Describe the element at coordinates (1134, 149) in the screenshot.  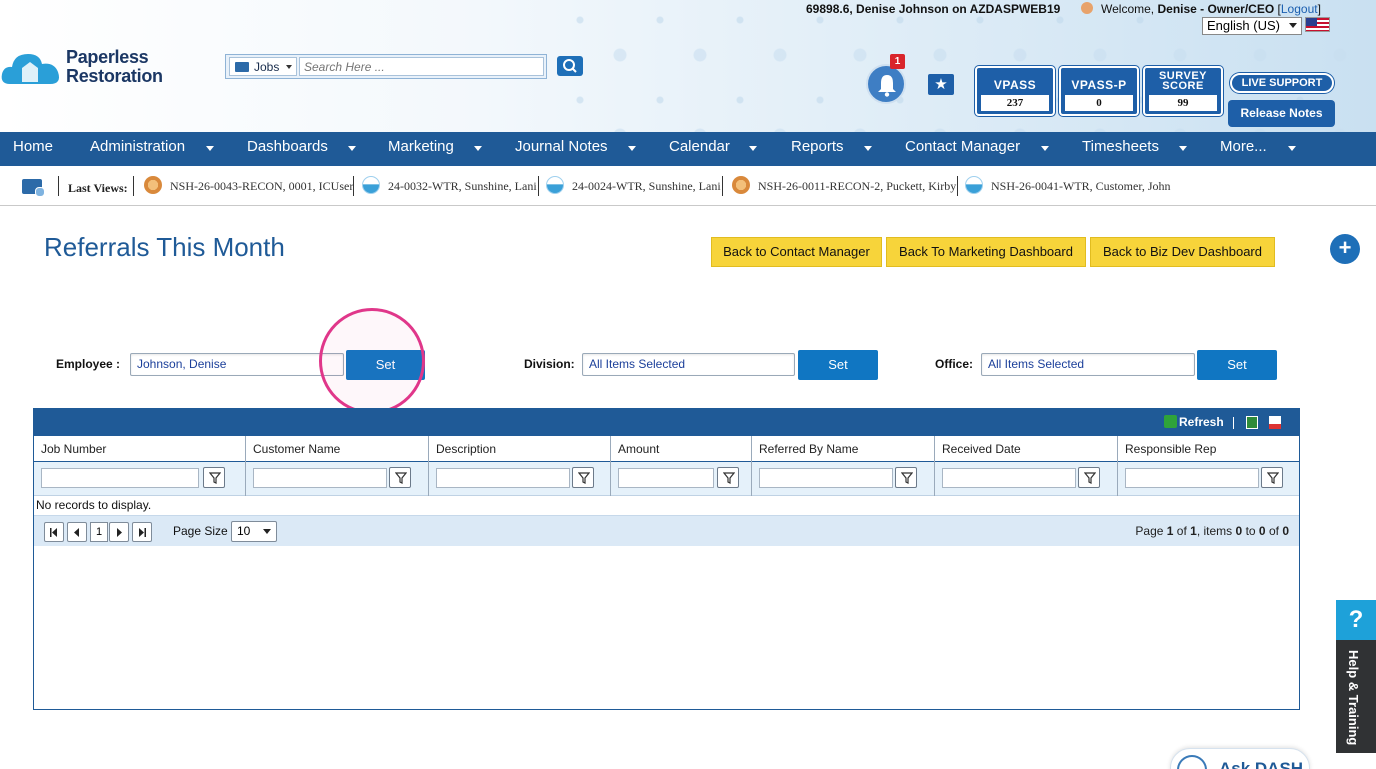
I see `nav-timesheets: Timesheets` at that location.